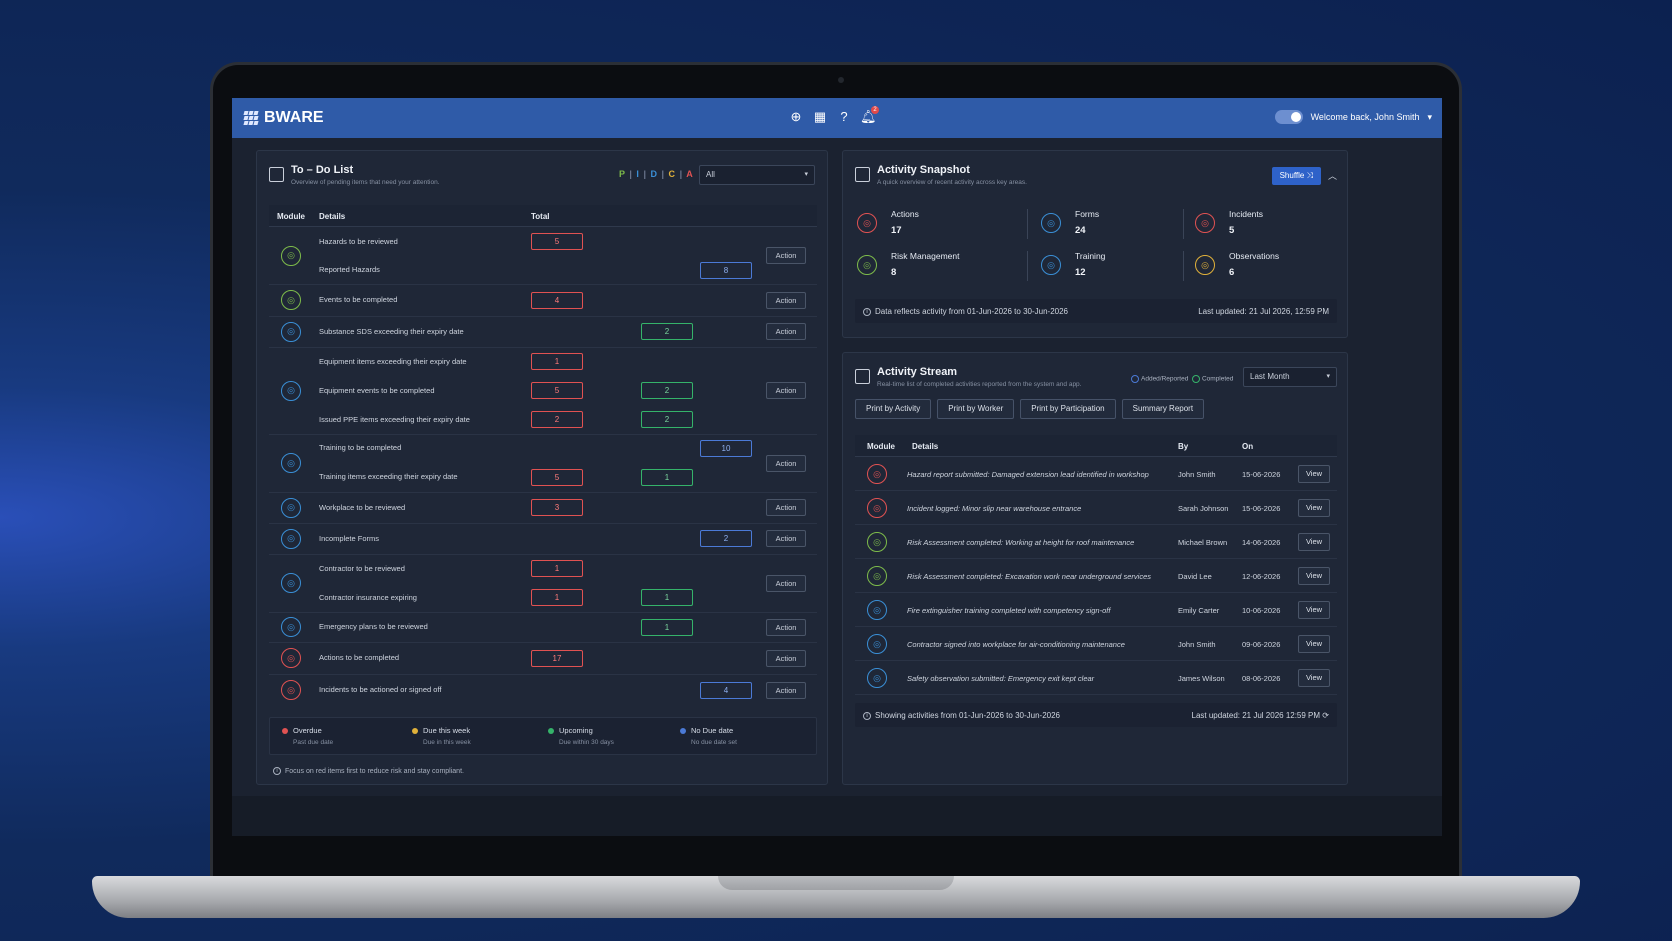 This screenshot has height=941, width=1672. Describe the element at coordinates (844, 117) in the screenshot. I see `help-icon: ?` at that location.